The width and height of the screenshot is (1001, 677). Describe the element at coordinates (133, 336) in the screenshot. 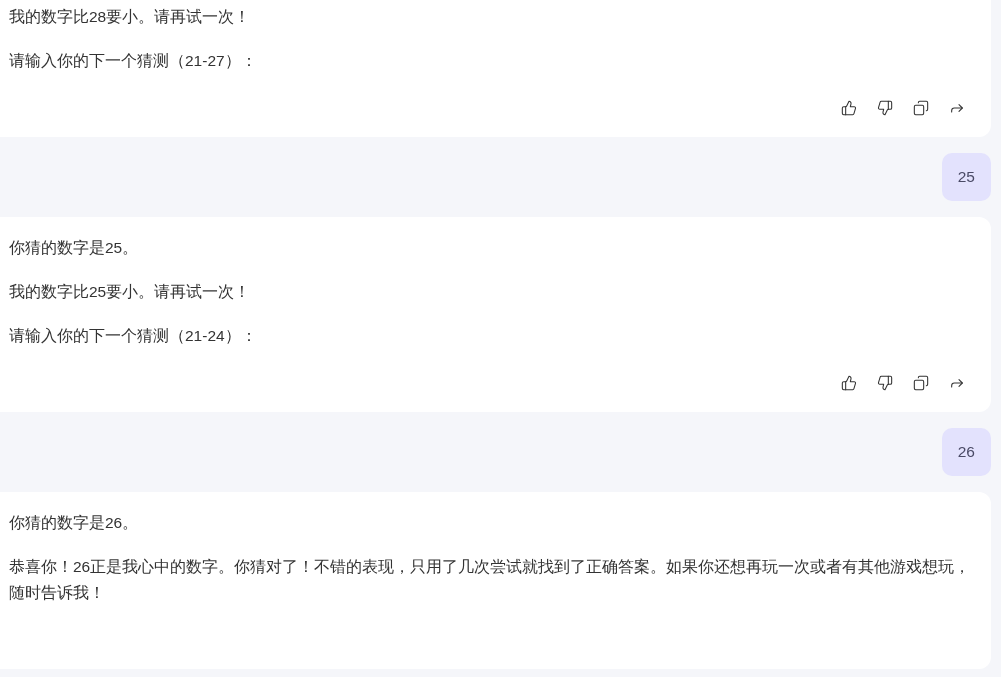

I see `message-text: 请输入你的下一个猜测（21-24）：` at that location.